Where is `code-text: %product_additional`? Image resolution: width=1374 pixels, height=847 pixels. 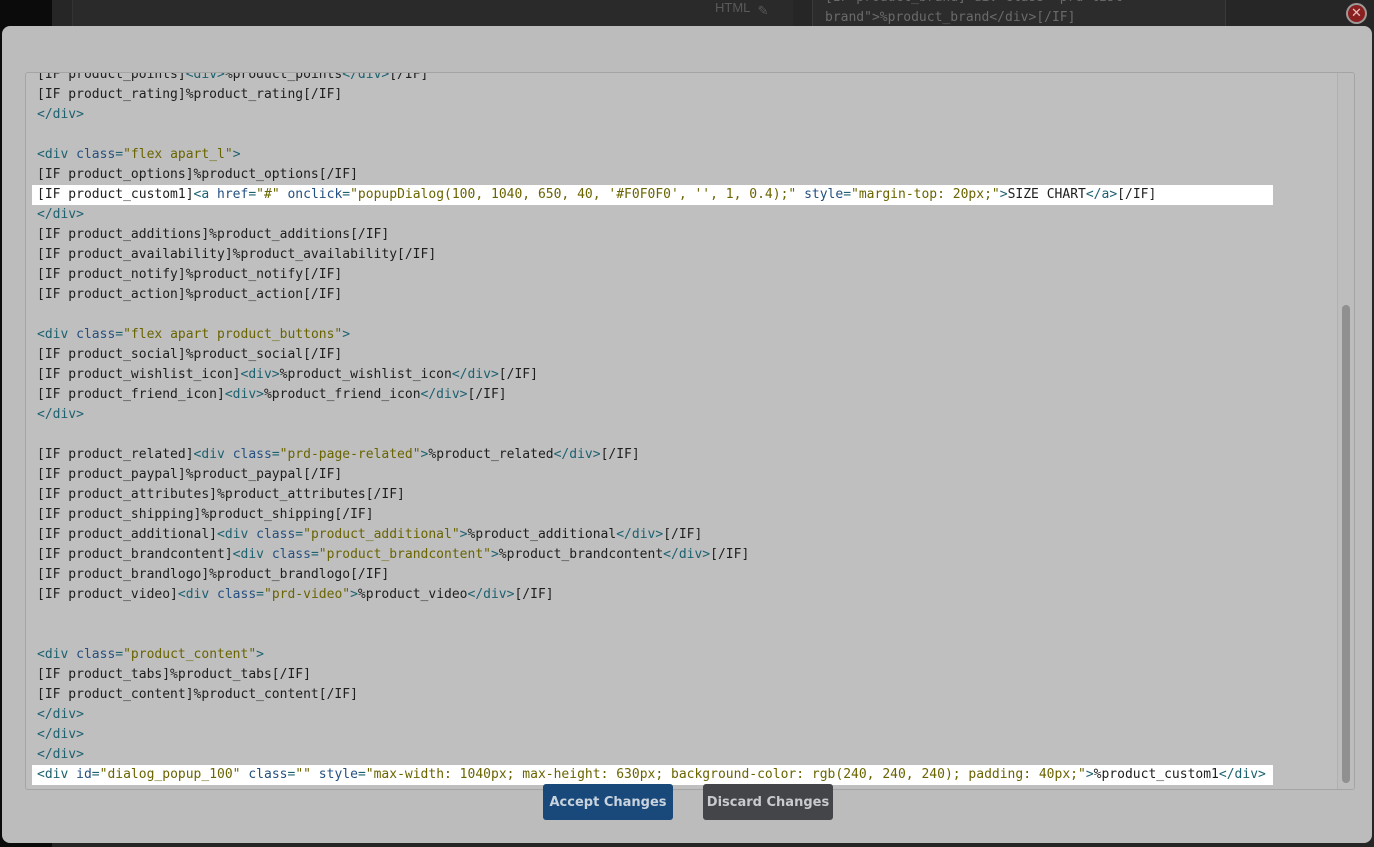 code-text: %product_additional is located at coordinates (542, 534).